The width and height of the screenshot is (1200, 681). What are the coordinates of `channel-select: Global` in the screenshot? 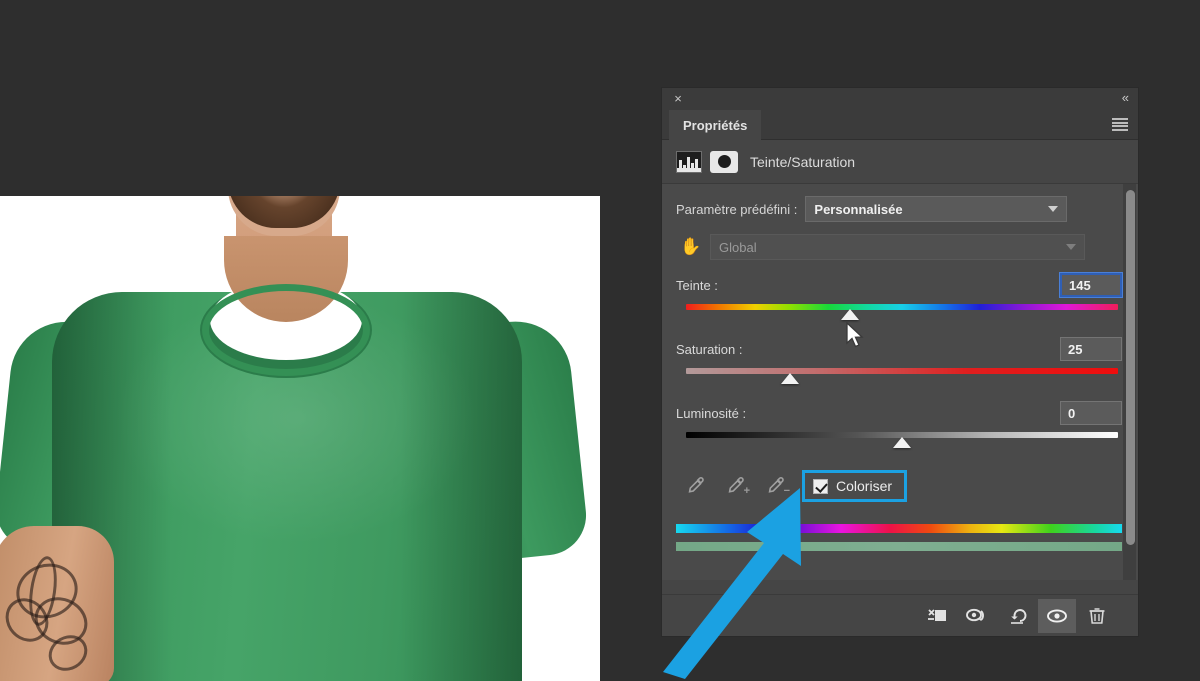 It's located at (897, 247).